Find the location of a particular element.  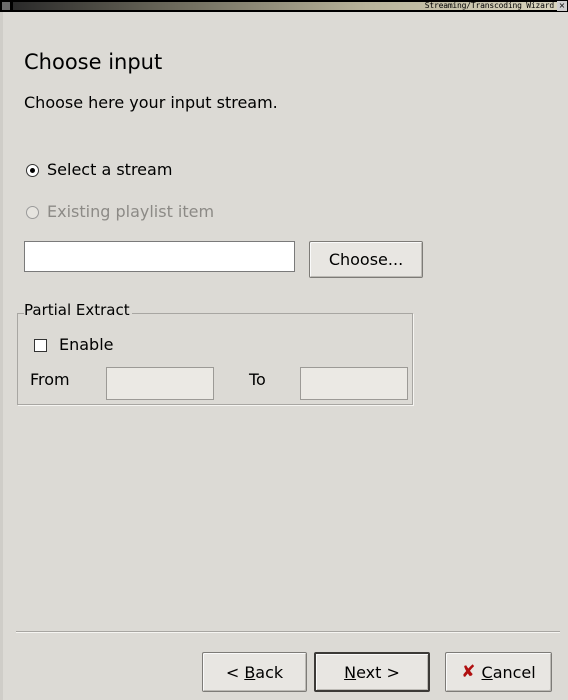

back-button: < Back is located at coordinates (254, 672).